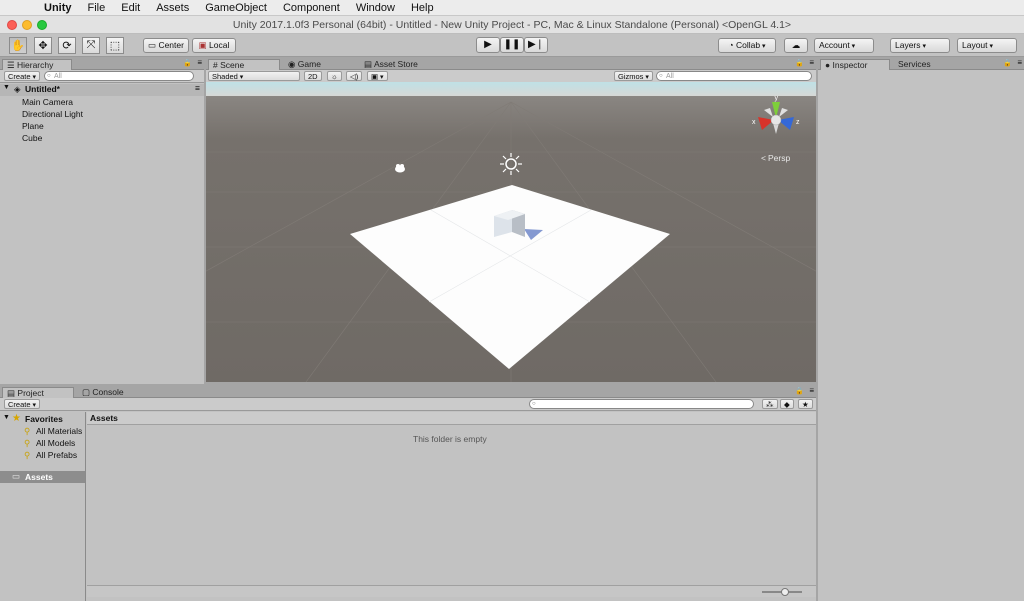 This screenshot has width=1024, height=601. I want to click on pause-icon: ❚❚, so click(512, 44).